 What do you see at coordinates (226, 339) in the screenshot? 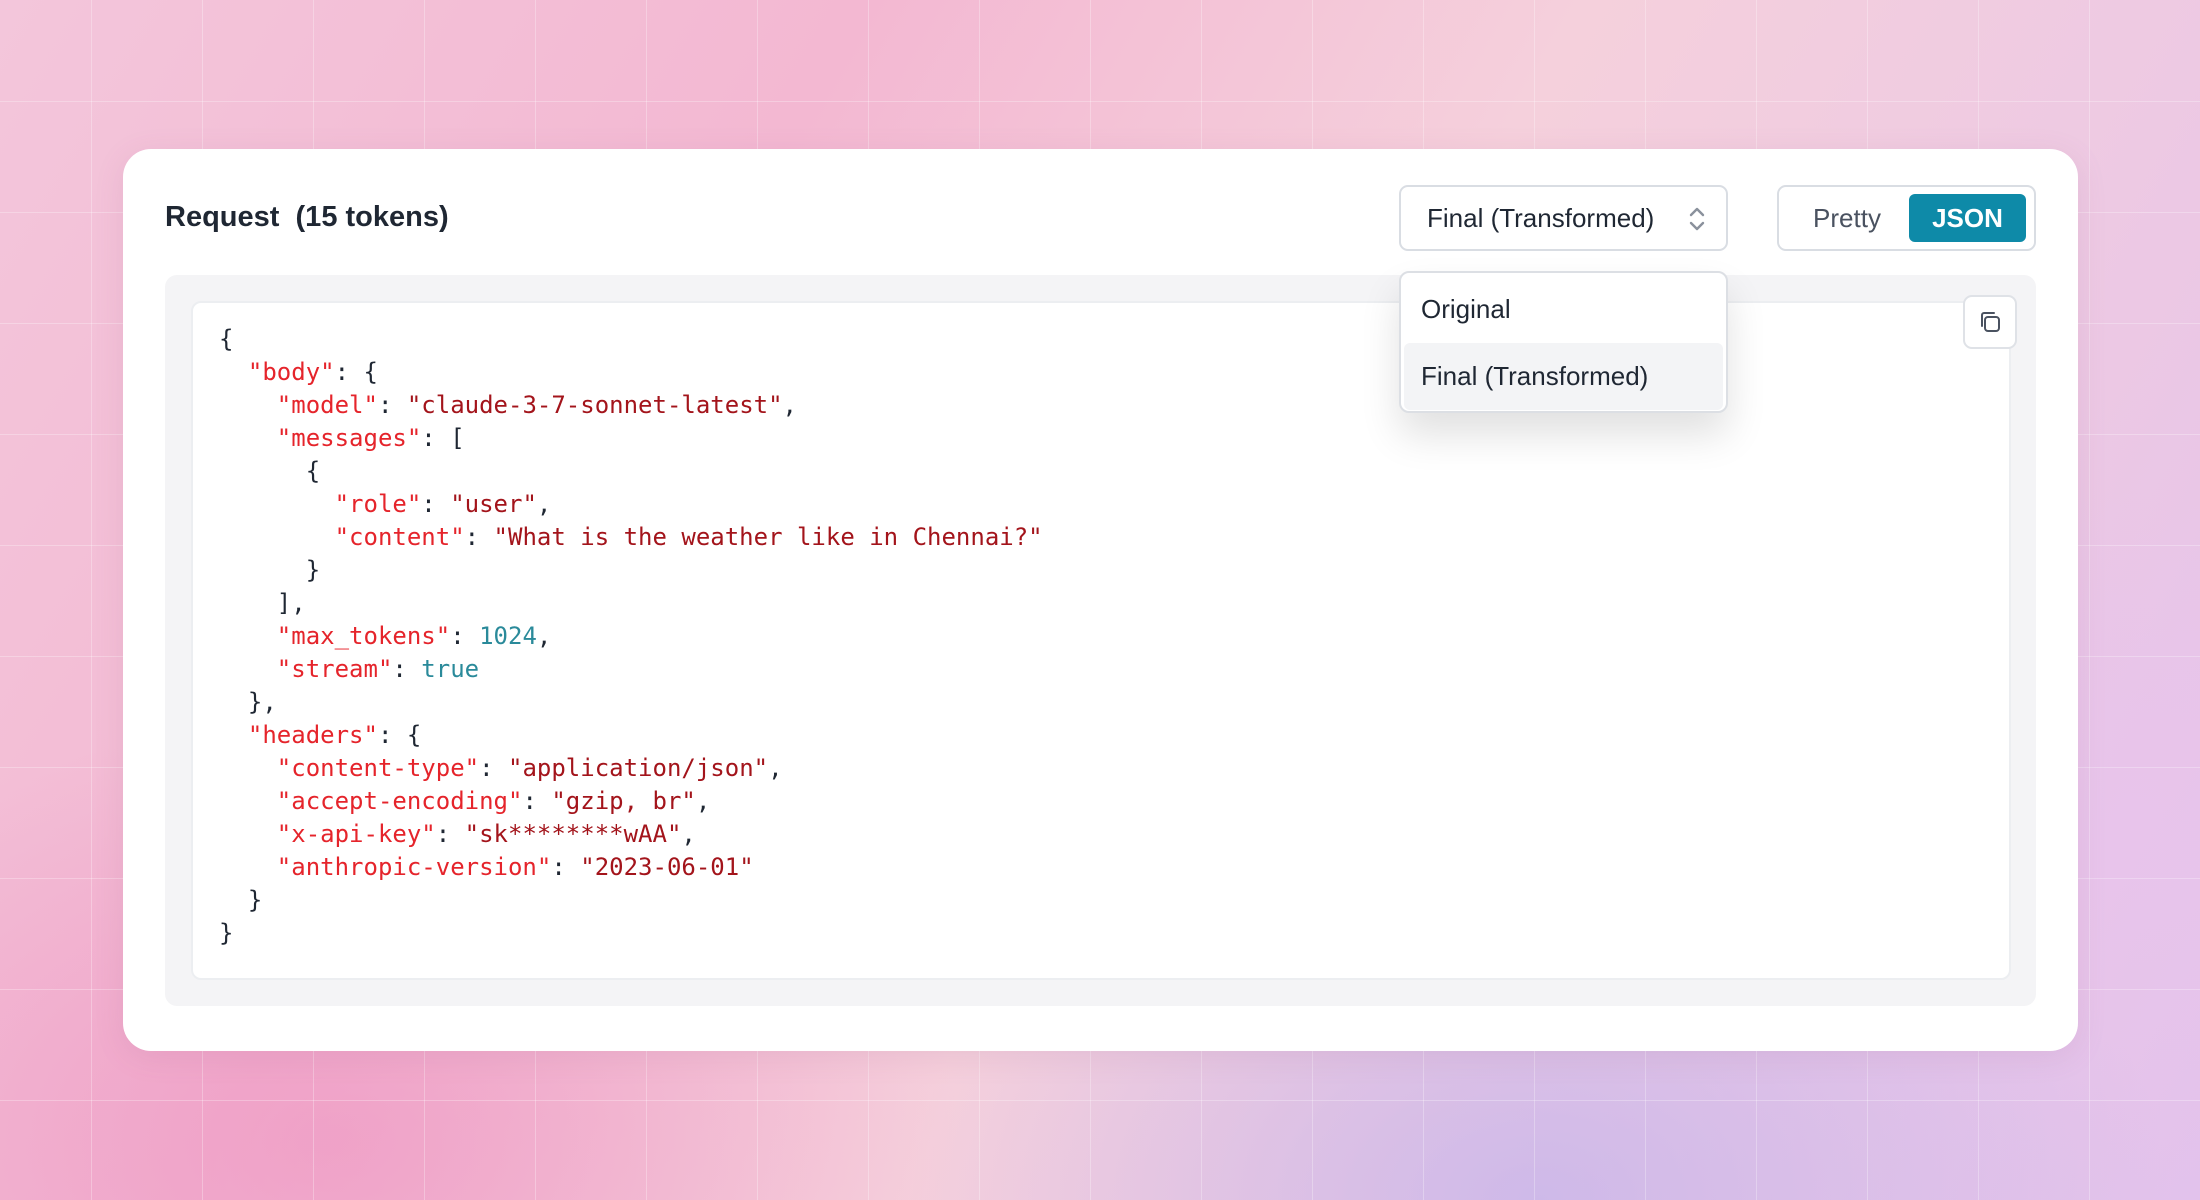
I see `code-line: {` at bounding box center [226, 339].